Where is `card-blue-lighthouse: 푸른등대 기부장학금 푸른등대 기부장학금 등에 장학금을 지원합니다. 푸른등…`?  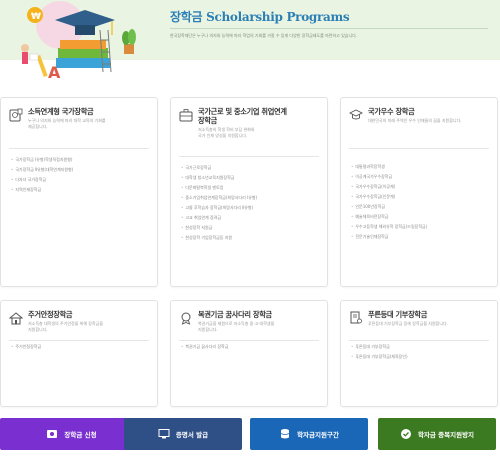
card-blue-lighthouse: 푸른등대 기부장학금 푸른등대 기부장학금 등에 장학금을 지원합니다. 푸른등… is located at coordinates (419, 353).